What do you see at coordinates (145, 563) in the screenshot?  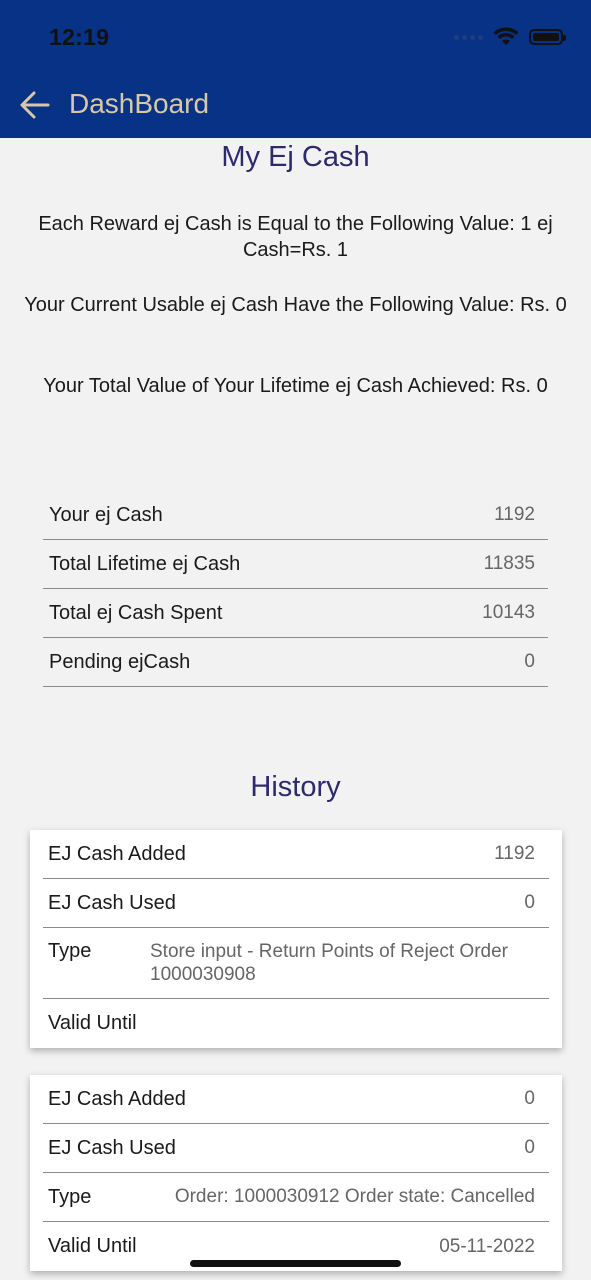 I see `summary-label: Total Lifetime ej Cash` at bounding box center [145, 563].